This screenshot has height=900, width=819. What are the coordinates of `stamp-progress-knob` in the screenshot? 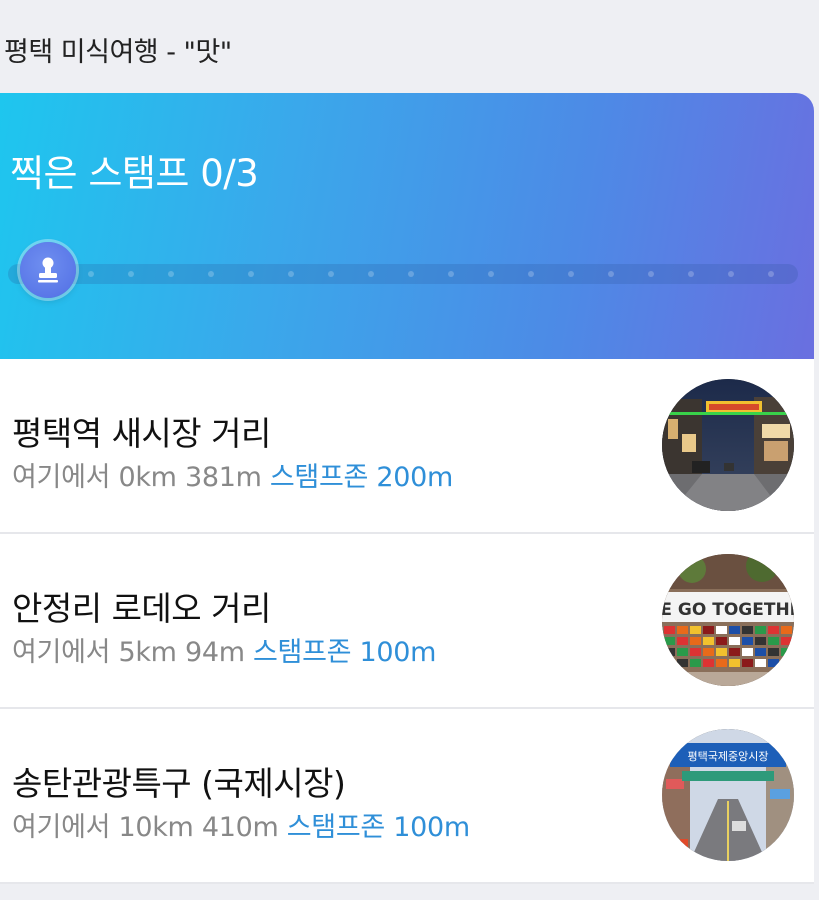 It's located at (48, 270).